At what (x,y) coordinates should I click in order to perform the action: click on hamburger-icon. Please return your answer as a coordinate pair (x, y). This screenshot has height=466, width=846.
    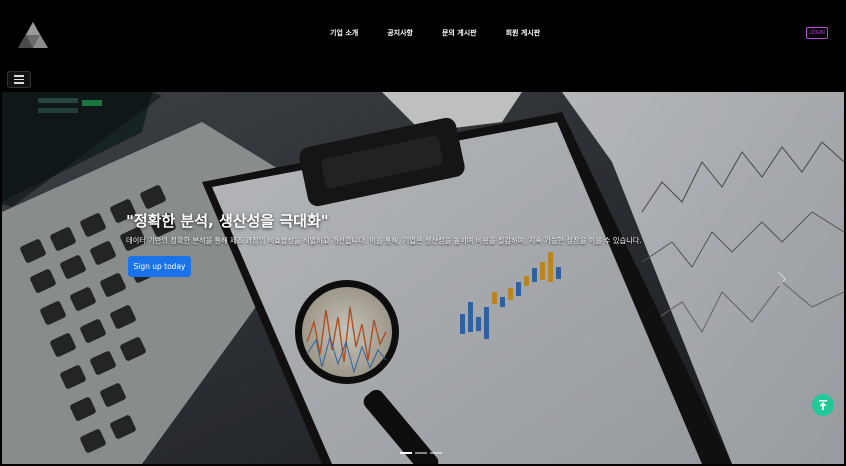
    Looking at the image, I should click on (19, 79).